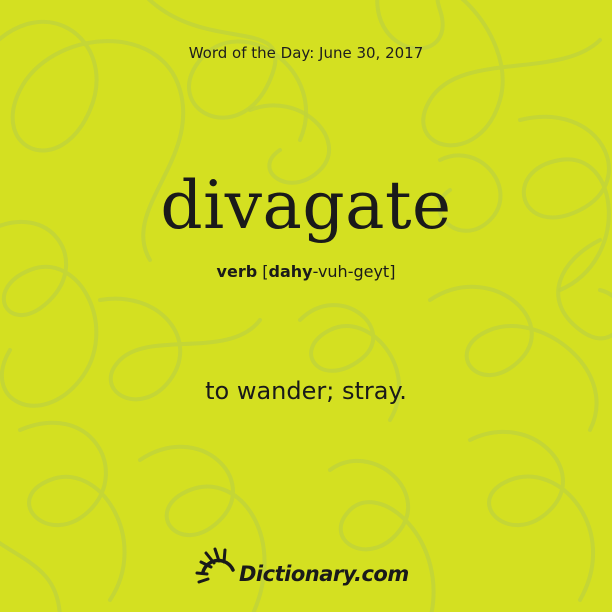  Describe the element at coordinates (290, 271) in the screenshot. I see `pronunciation-stressed-syllable: dahy` at that location.